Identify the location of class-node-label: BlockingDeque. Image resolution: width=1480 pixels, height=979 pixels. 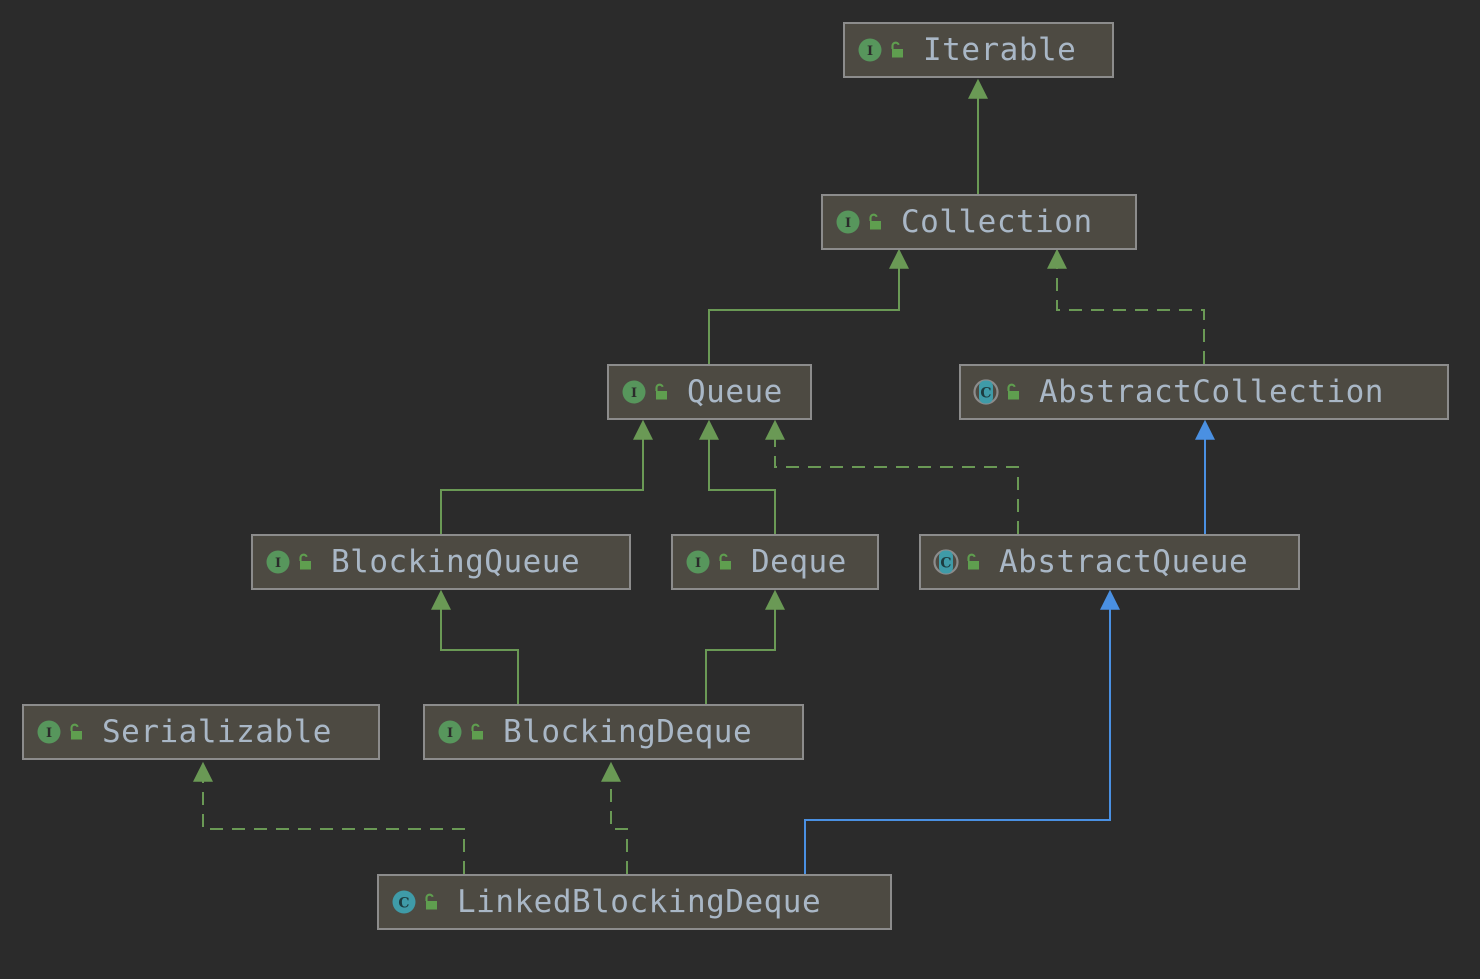
(628, 731).